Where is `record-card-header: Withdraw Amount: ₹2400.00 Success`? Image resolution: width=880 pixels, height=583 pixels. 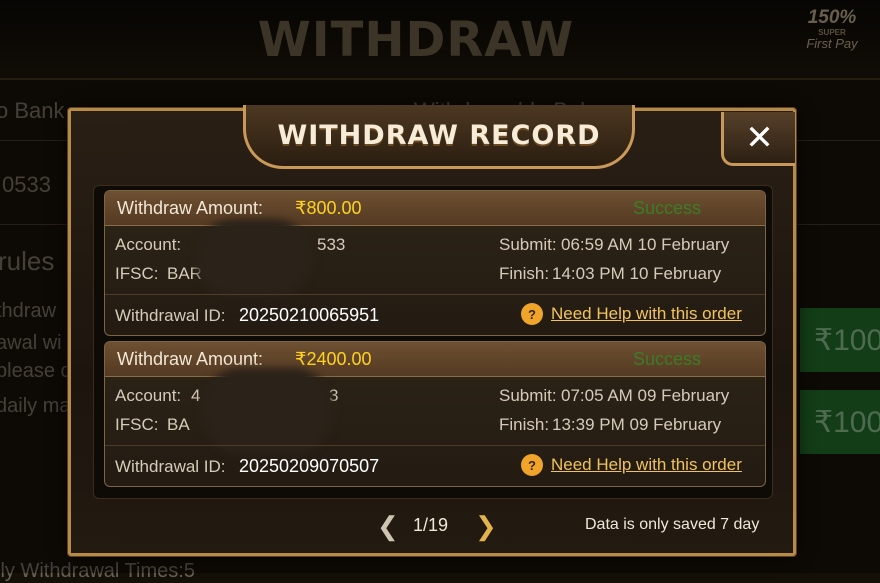
record-card-header: Withdraw Amount: ₹2400.00 Success is located at coordinates (435, 359).